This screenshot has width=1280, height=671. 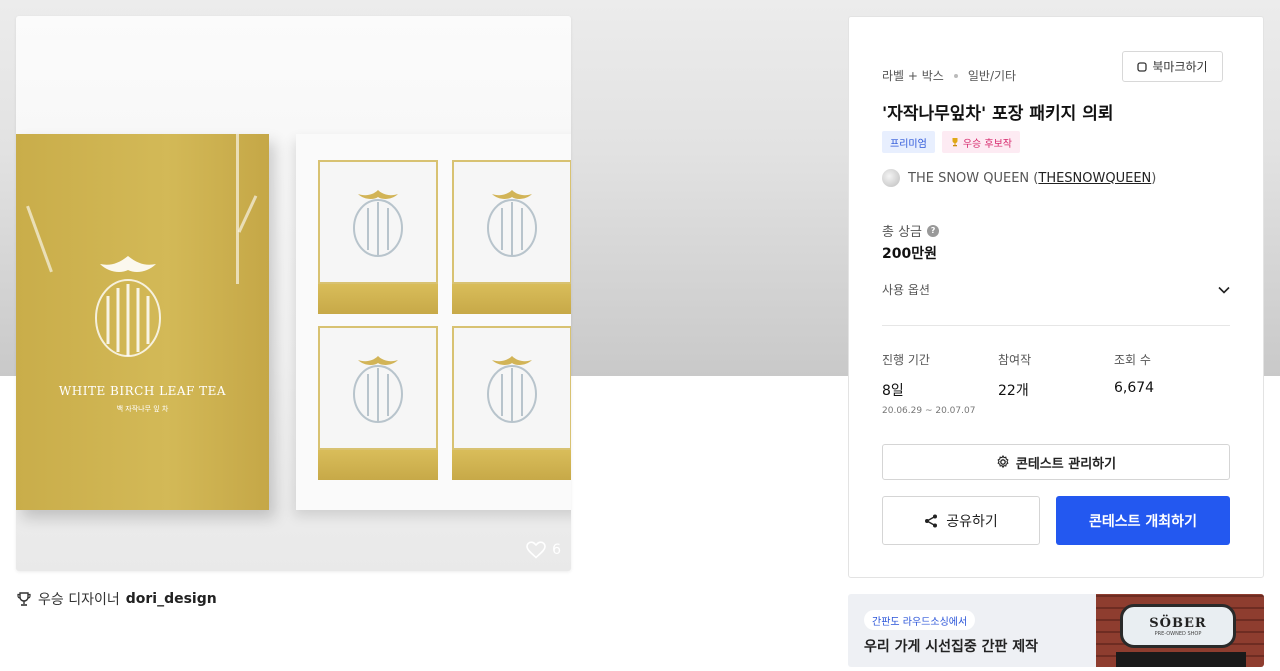 What do you see at coordinates (933, 230) in the screenshot?
I see `help-icon: ?` at bounding box center [933, 230].